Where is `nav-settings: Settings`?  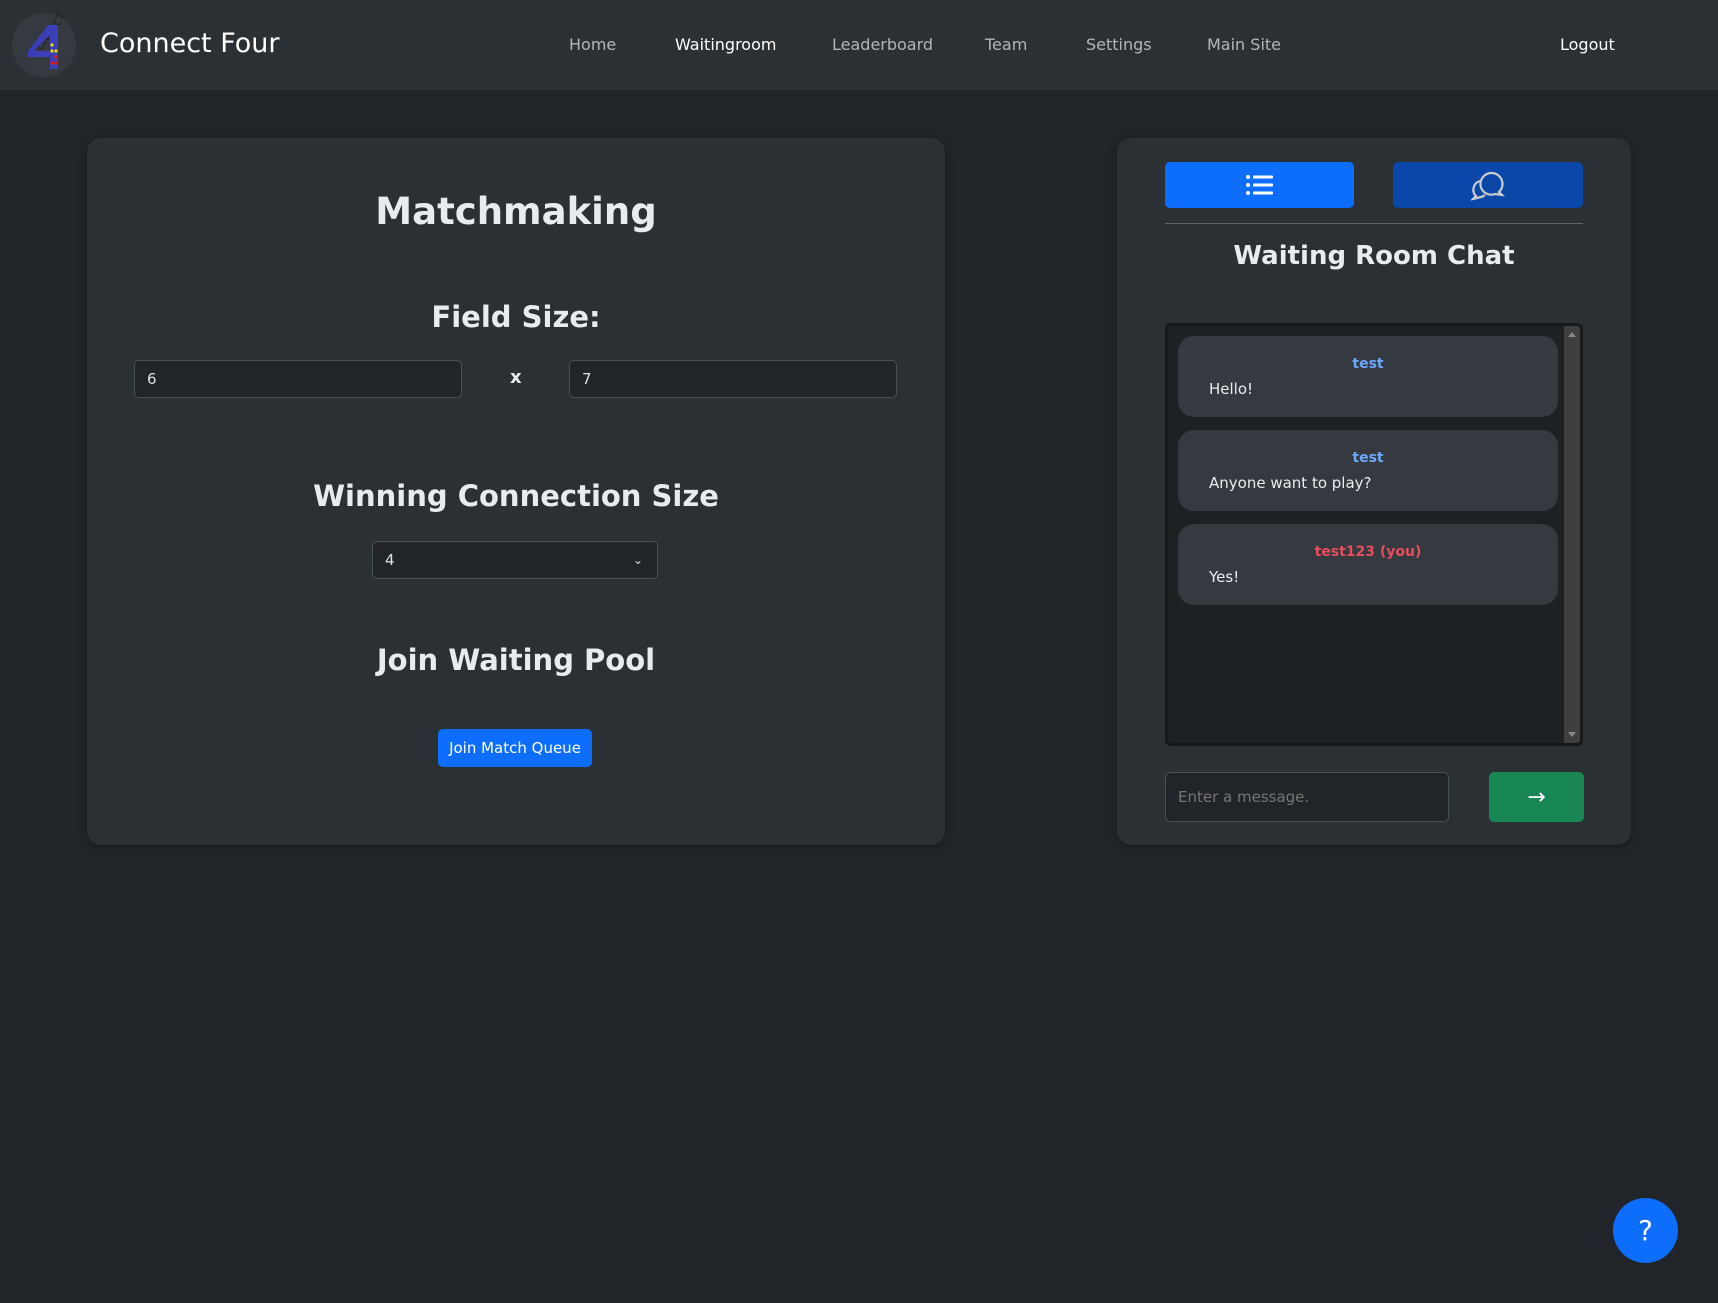 nav-settings: Settings is located at coordinates (1119, 44).